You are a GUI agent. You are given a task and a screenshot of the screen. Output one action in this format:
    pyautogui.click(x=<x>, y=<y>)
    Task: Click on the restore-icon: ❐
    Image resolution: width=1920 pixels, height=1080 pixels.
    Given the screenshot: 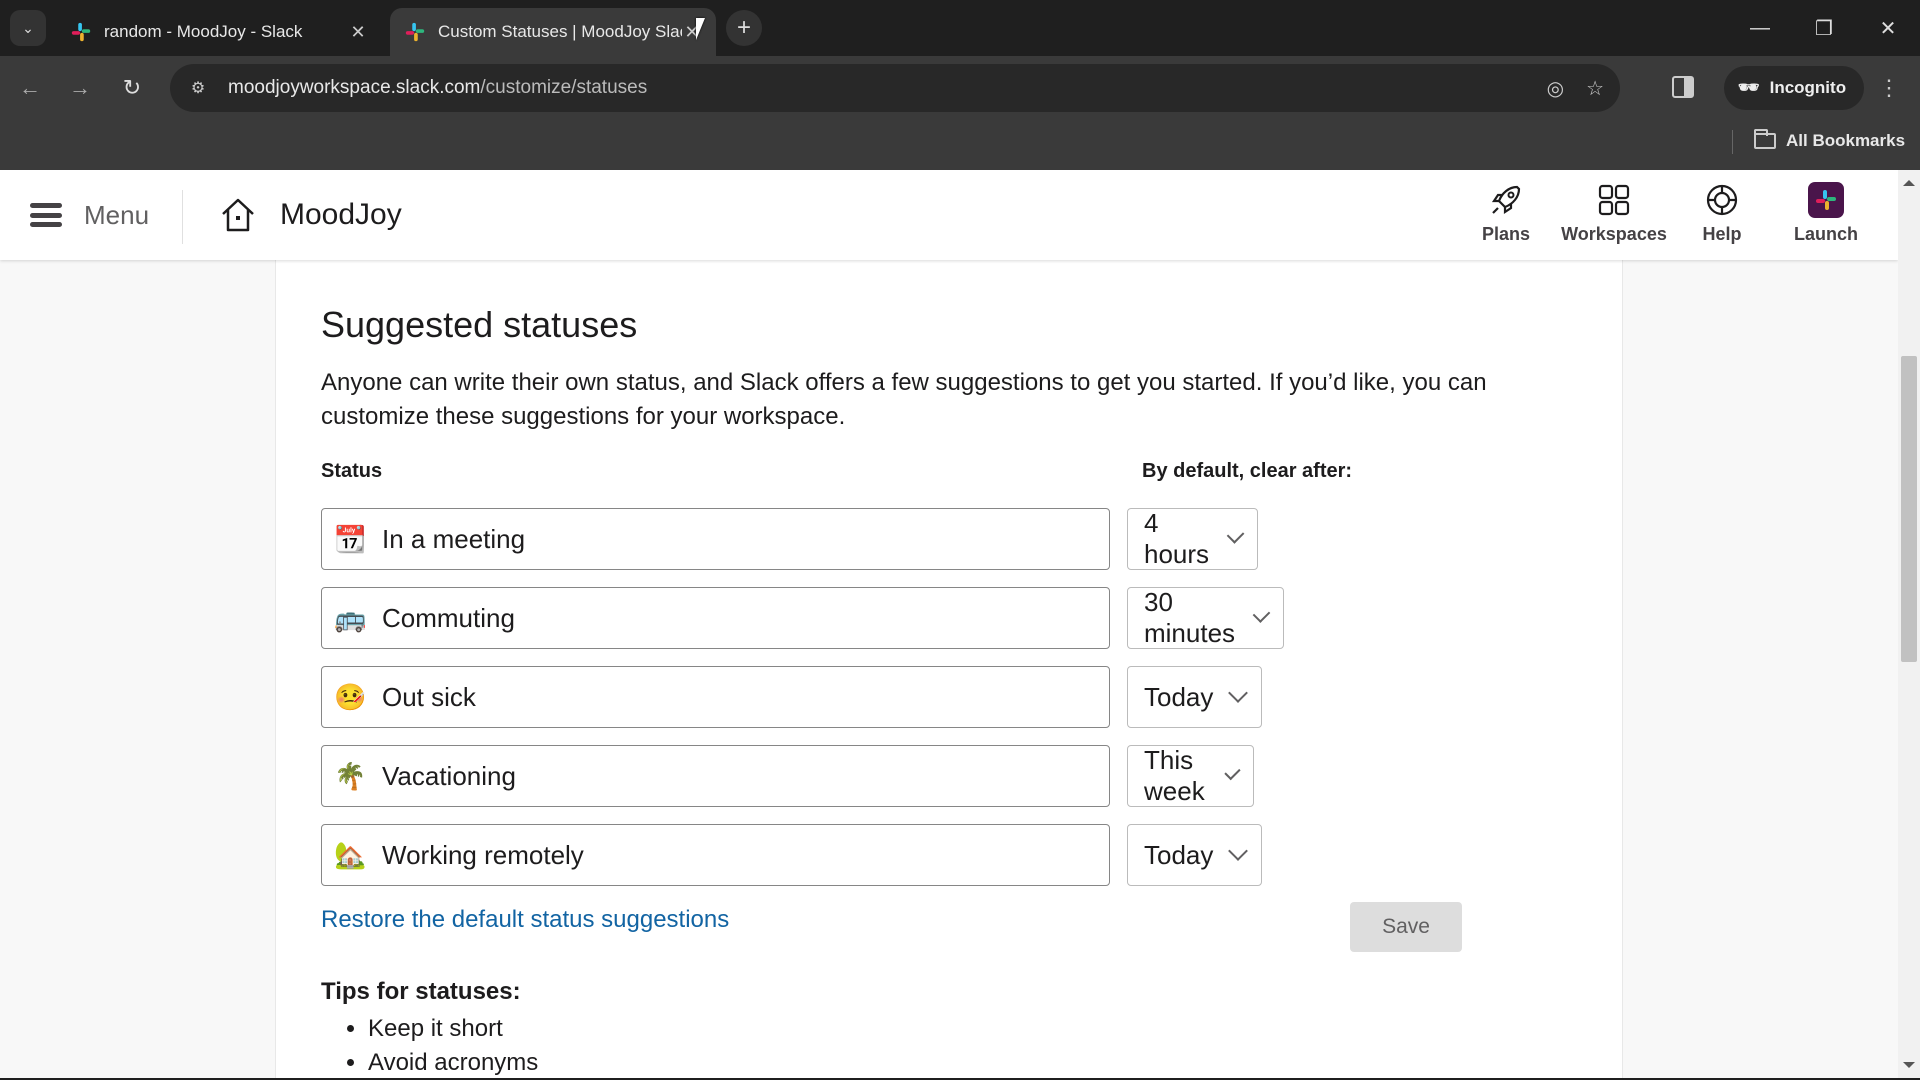 What is the action you would take?
    pyautogui.click(x=1824, y=28)
    